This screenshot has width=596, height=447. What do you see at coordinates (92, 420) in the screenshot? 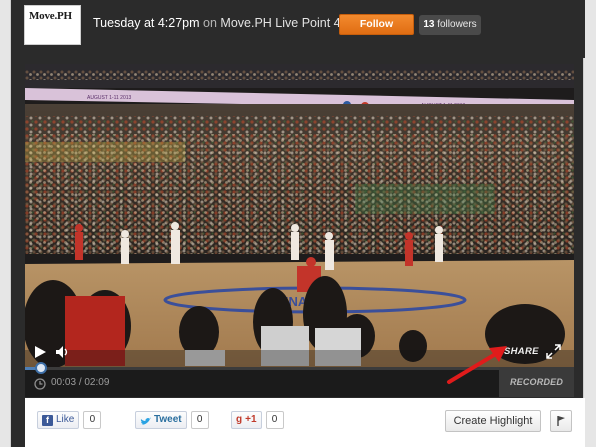
I see `like-count: 0` at bounding box center [92, 420].